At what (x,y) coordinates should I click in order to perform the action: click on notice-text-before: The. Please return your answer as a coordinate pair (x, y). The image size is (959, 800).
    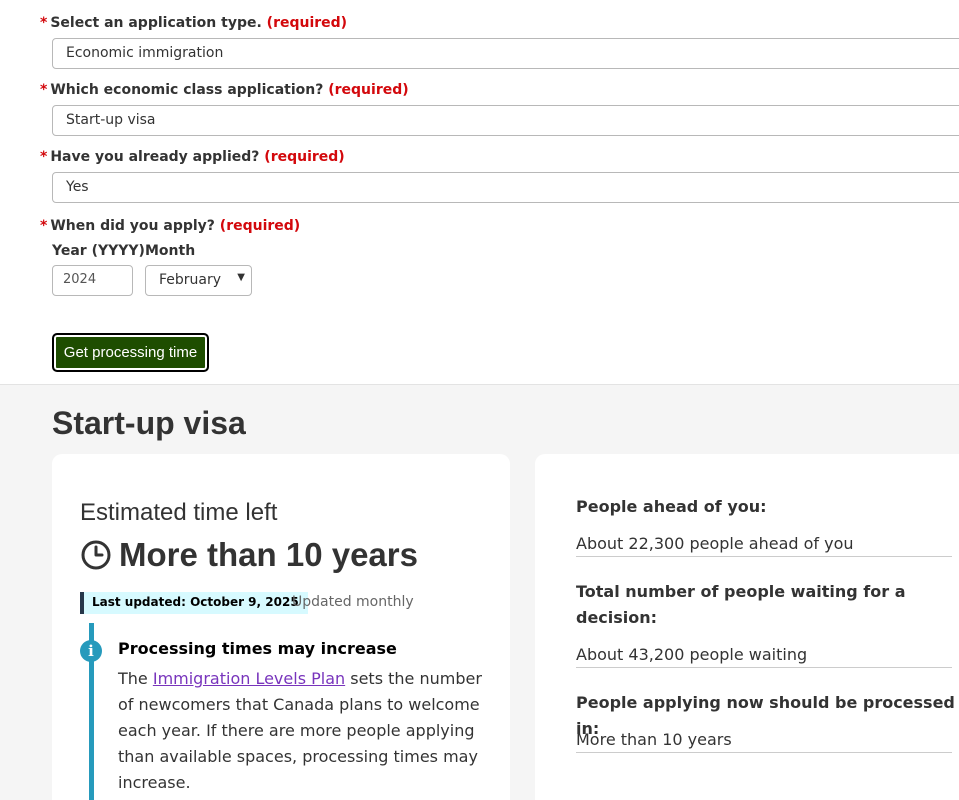
    Looking at the image, I should click on (135, 678).